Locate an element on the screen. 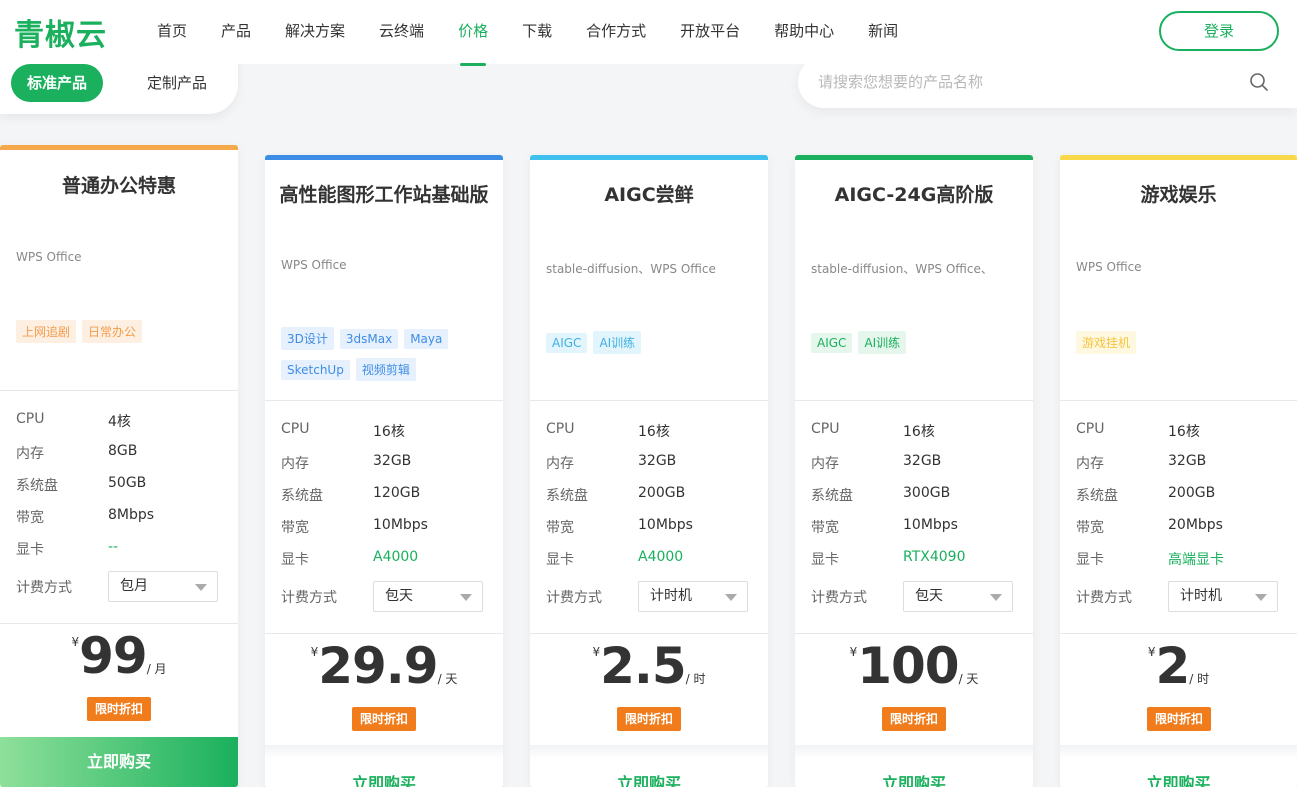 Image resolution: width=1297 pixels, height=787 pixels. billing-select-value: 计时机 is located at coordinates (1201, 596).